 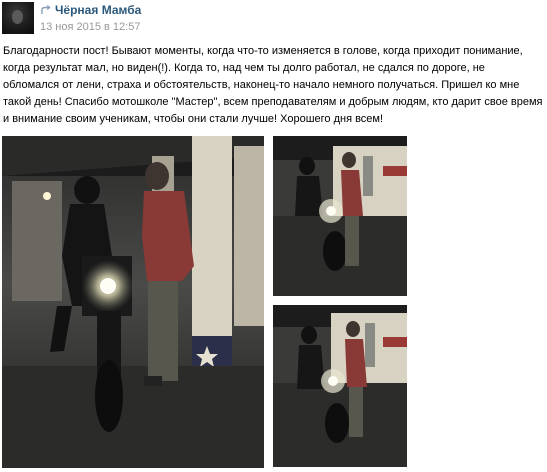 I want to click on post-date: 13 ноя 2015 в 12:57, so click(x=90, y=27).